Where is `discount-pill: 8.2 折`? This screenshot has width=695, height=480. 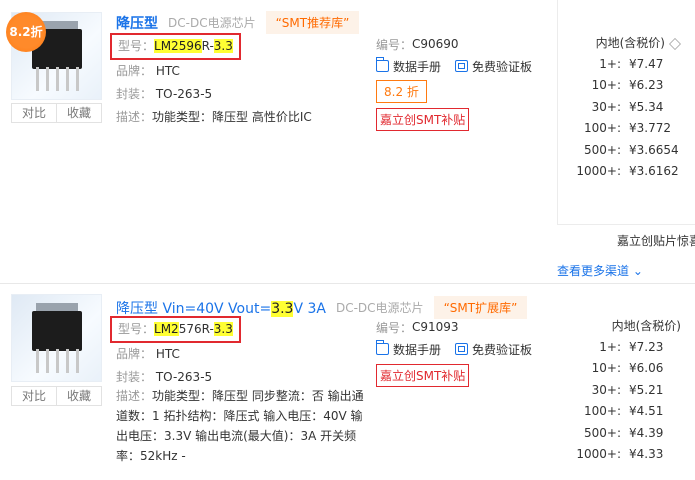 discount-pill: 8.2 折 is located at coordinates (401, 91).